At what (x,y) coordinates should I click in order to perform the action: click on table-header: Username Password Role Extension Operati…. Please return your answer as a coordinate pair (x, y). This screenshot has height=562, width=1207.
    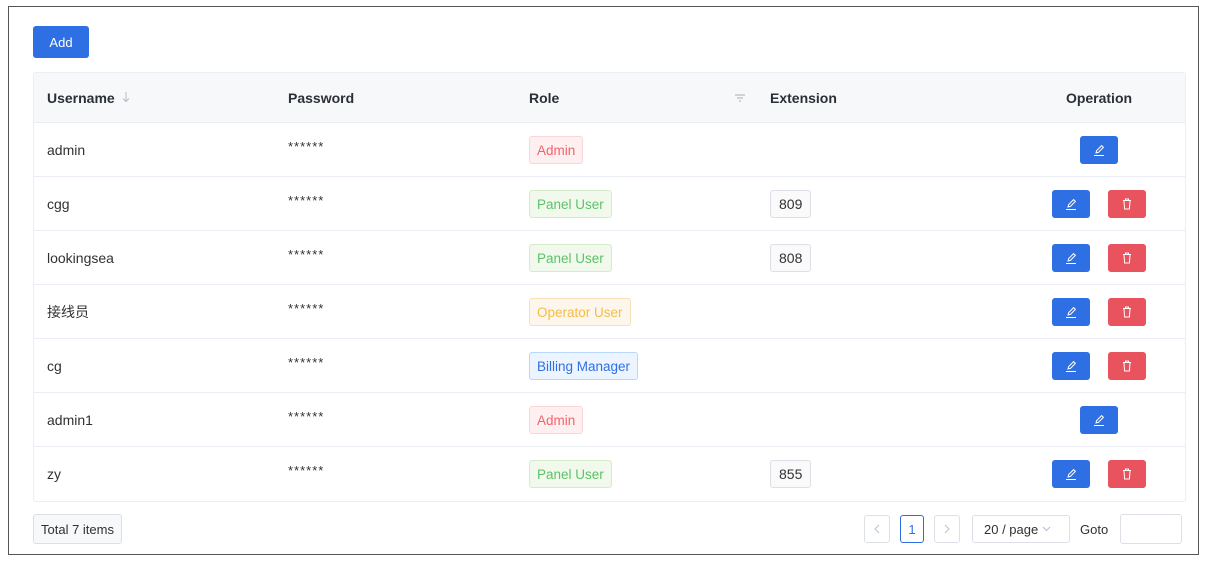
    Looking at the image, I should click on (609, 98).